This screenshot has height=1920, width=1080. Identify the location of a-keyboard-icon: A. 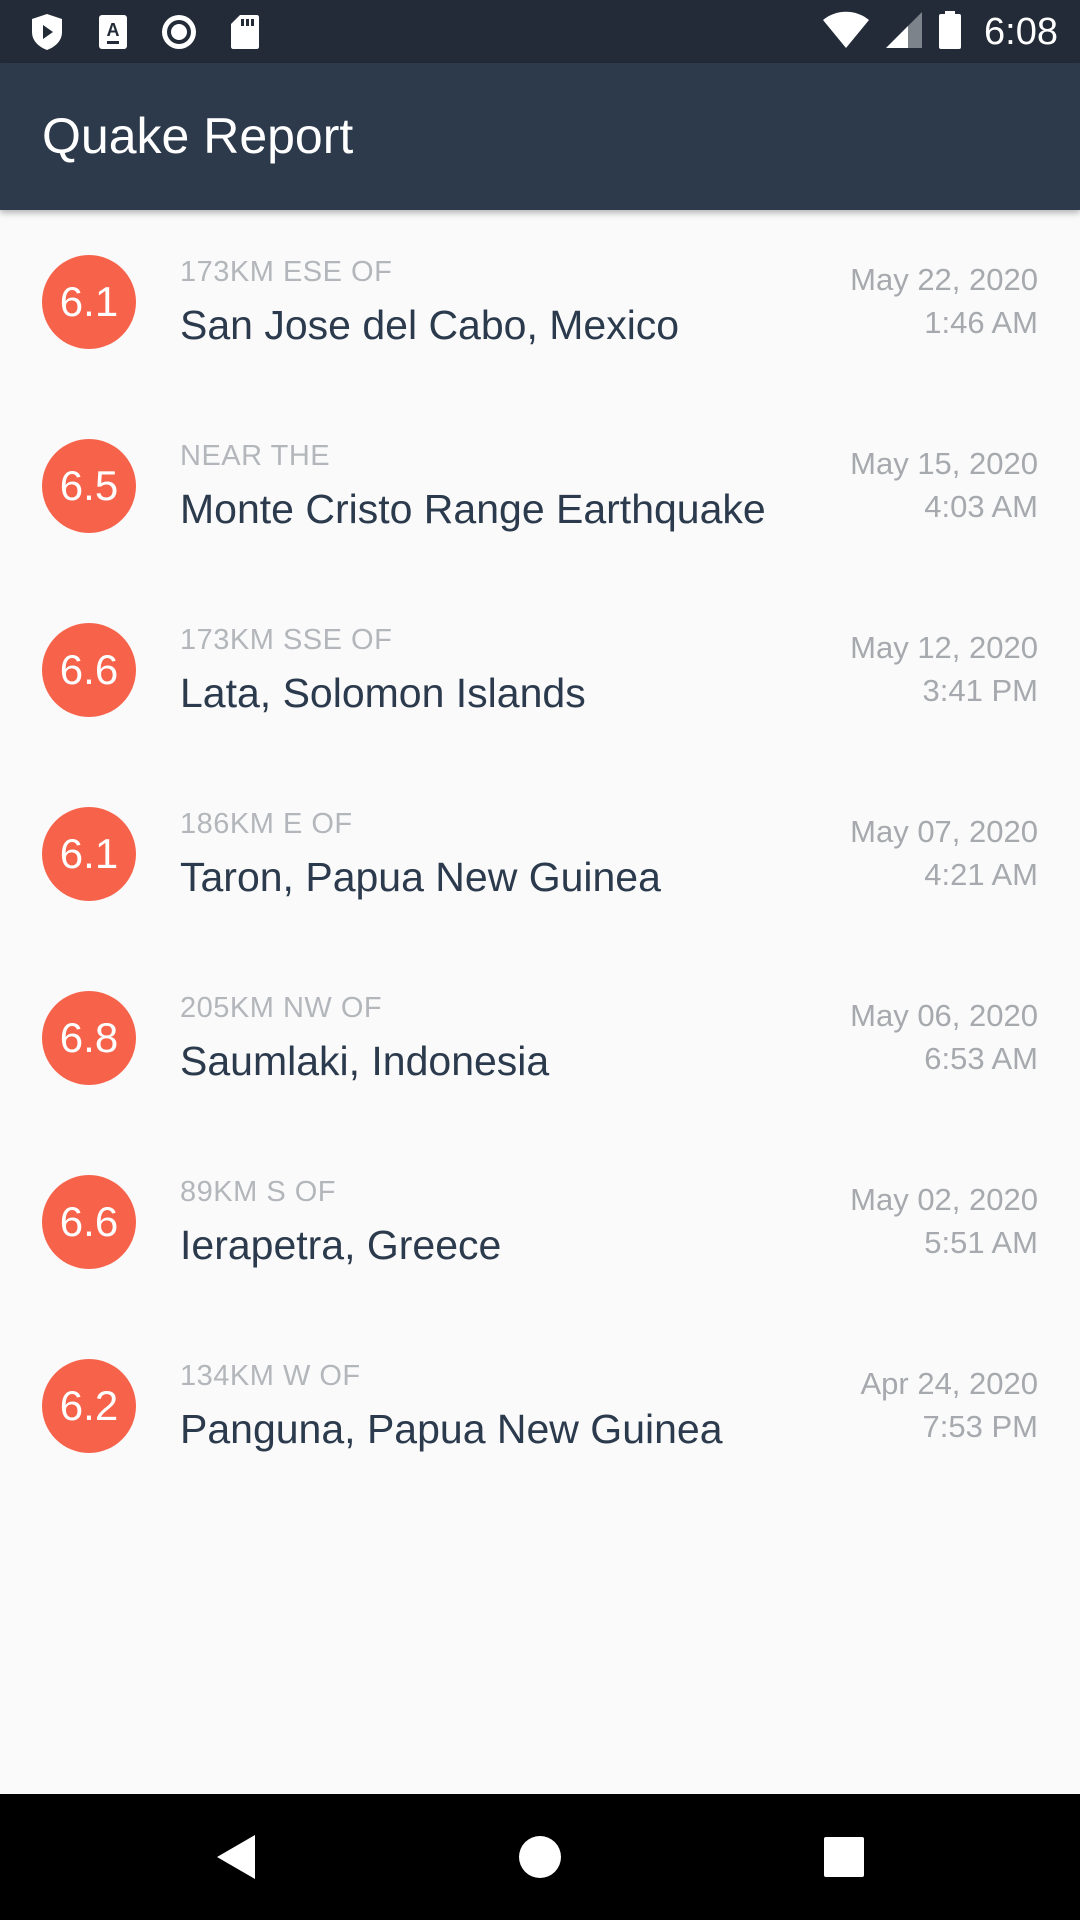
(113, 32).